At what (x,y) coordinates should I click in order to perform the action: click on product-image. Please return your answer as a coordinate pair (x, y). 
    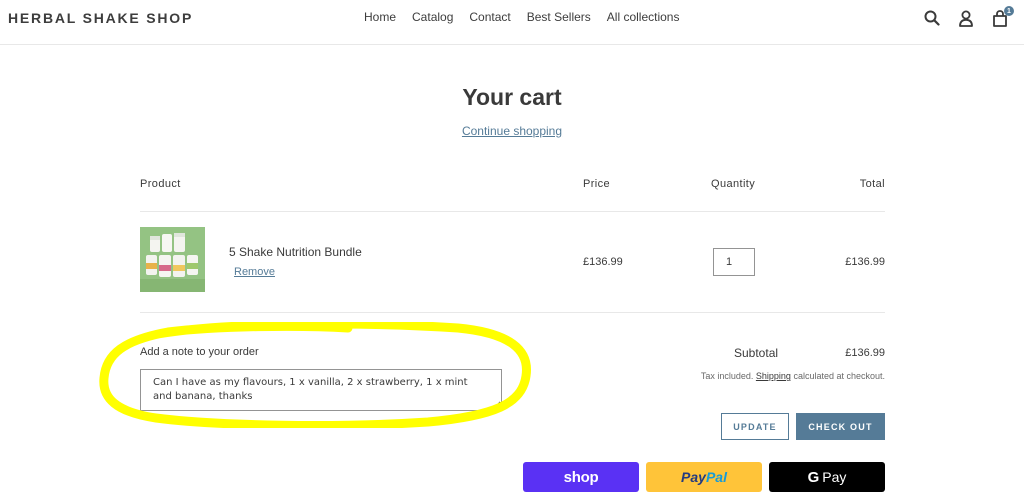
    Looking at the image, I should click on (172, 259).